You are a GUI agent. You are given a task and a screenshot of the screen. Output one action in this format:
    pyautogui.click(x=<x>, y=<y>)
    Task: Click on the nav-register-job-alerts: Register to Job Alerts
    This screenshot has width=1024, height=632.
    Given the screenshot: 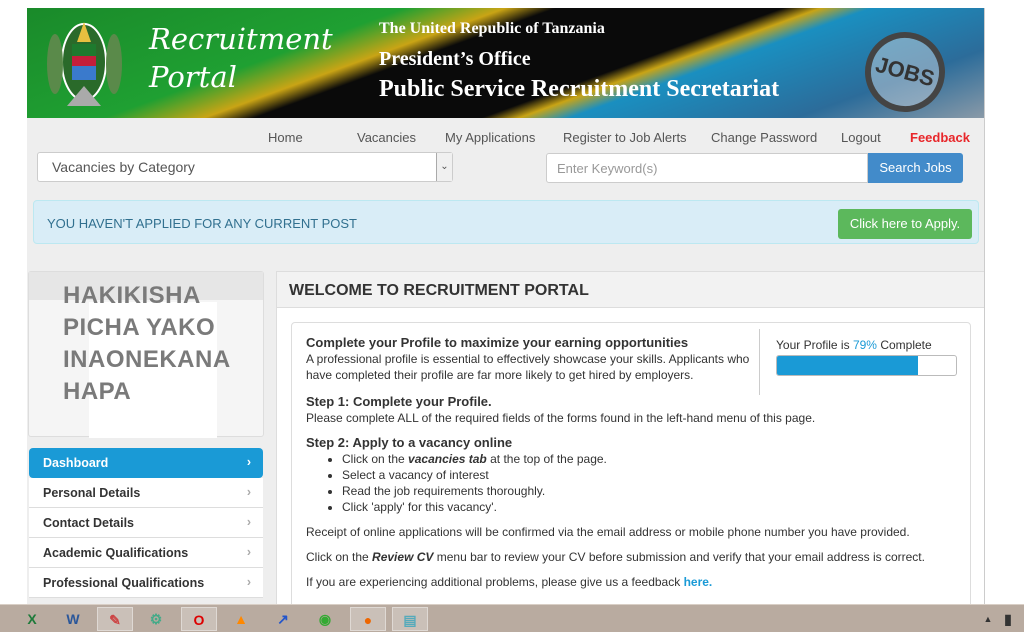 What is the action you would take?
    pyautogui.click(x=625, y=137)
    